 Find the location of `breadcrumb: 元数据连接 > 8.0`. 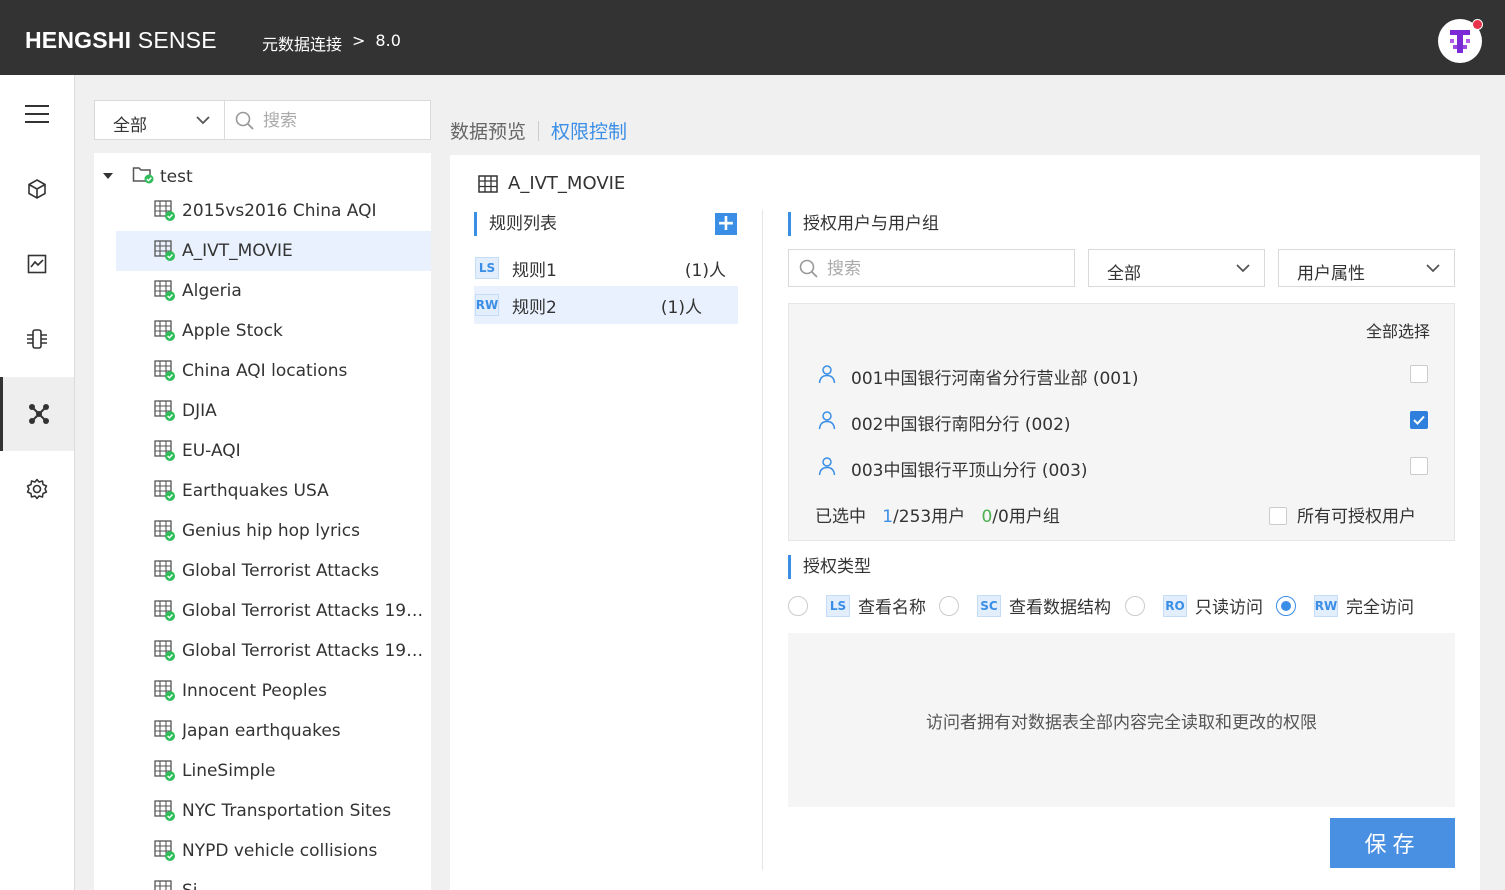

breadcrumb: 元数据连接 > 8.0 is located at coordinates (331, 43).